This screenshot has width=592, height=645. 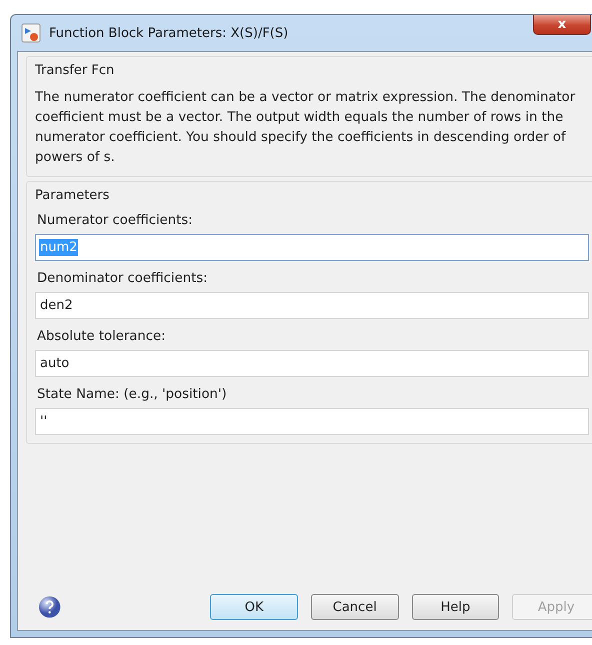 What do you see at coordinates (312, 421) in the screenshot?
I see `input-field: ''` at bounding box center [312, 421].